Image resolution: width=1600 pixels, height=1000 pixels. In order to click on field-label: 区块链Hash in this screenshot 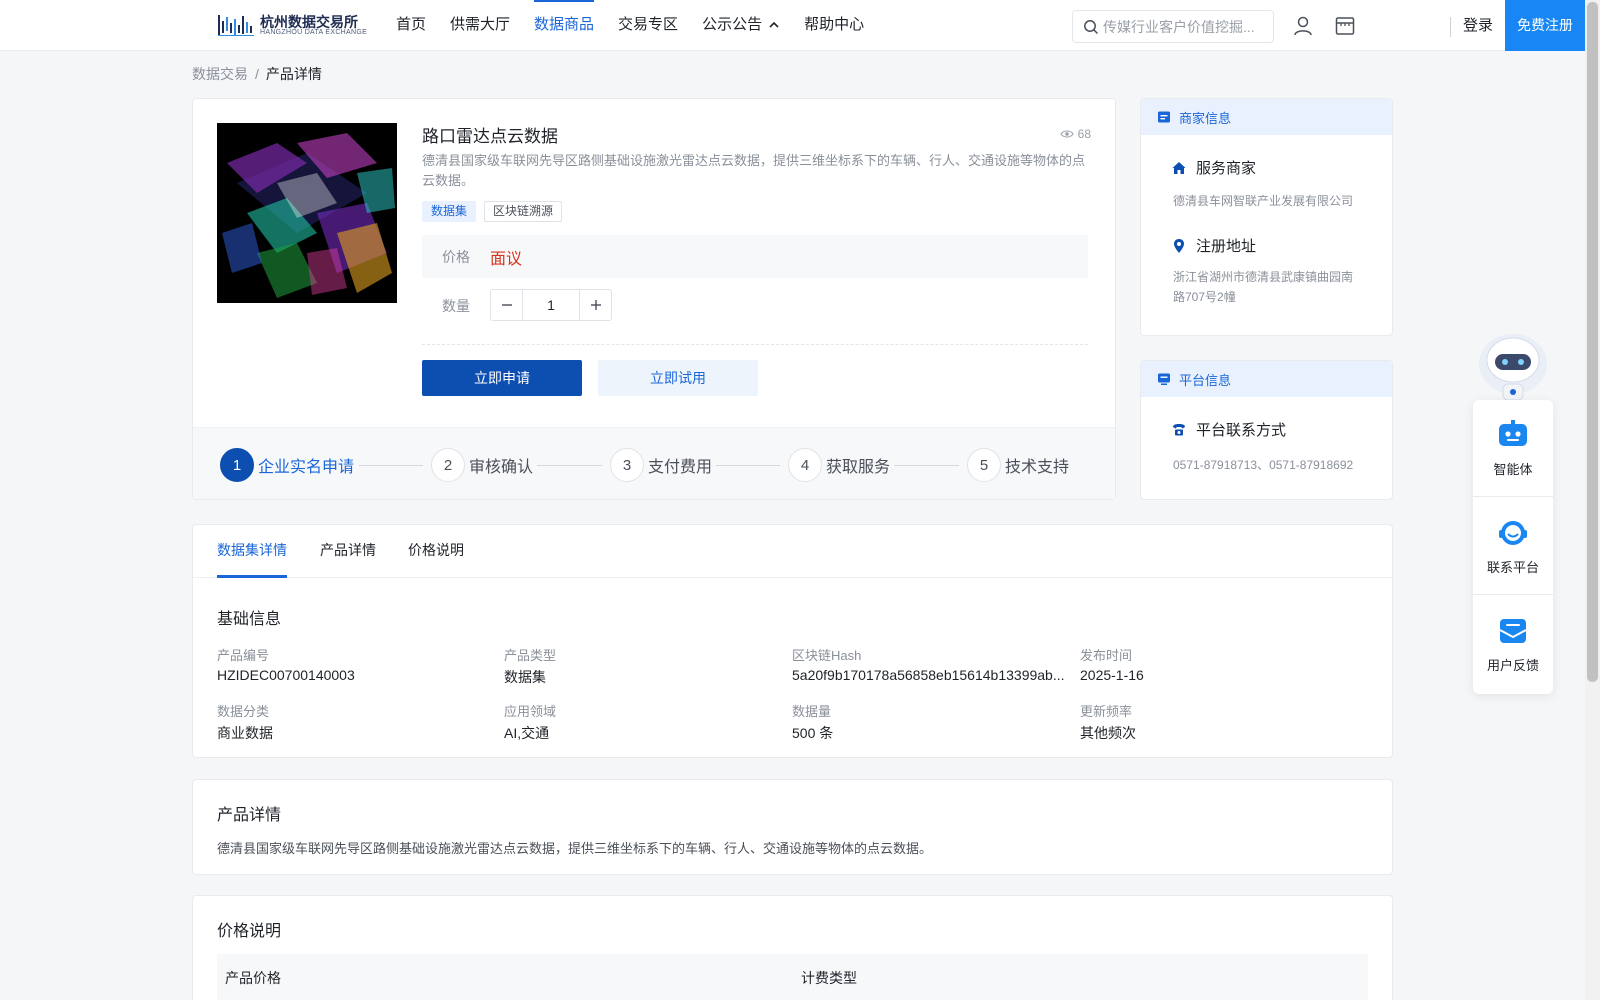, I will do `click(827, 655)`.